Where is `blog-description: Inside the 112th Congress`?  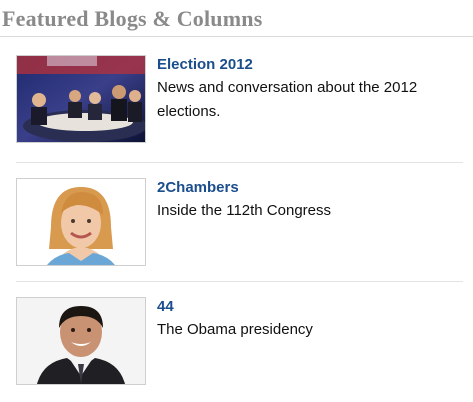
blog-description: Inside the 112th Congress is located at coordinates (244, 210).